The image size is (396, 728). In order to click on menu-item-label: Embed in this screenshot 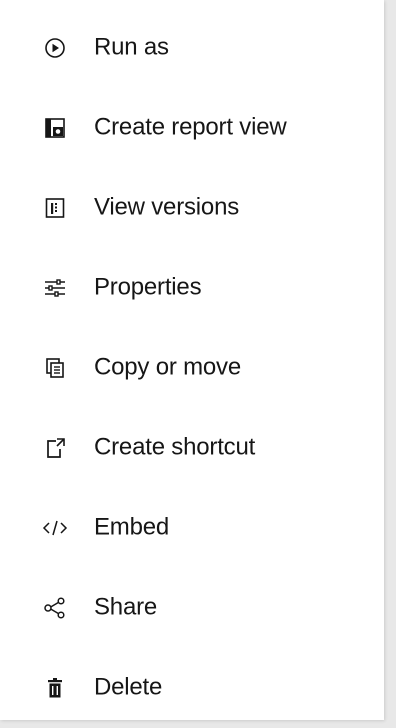, I will do `click(132, 527)`.